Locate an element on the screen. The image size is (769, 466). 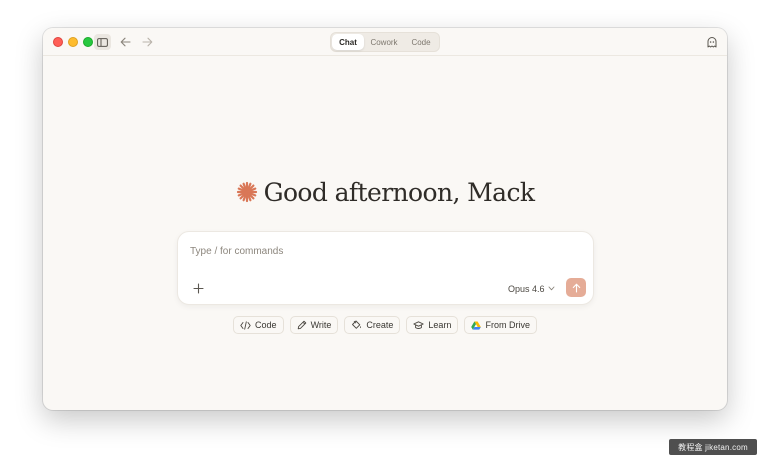
zoom-window-button is located at coordinates (88, 42).